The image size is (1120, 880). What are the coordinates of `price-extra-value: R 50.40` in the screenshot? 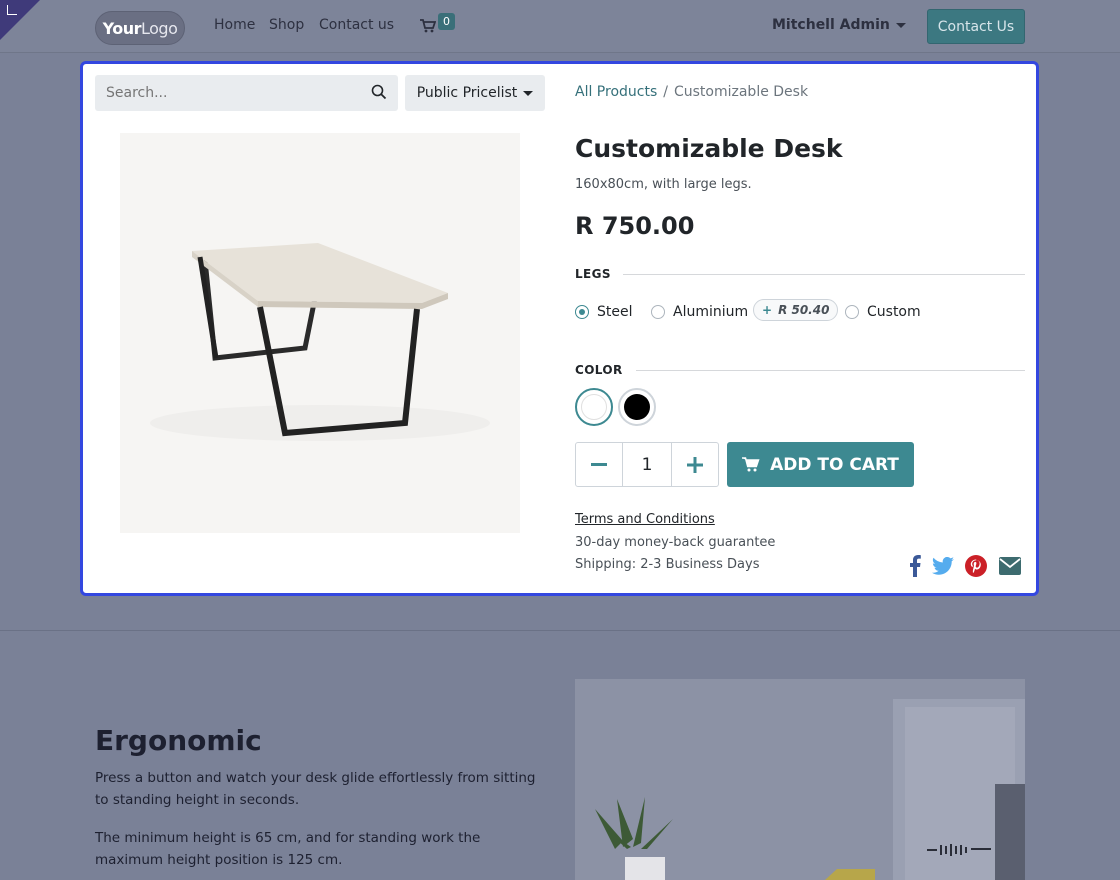 It's located at (804, 310).